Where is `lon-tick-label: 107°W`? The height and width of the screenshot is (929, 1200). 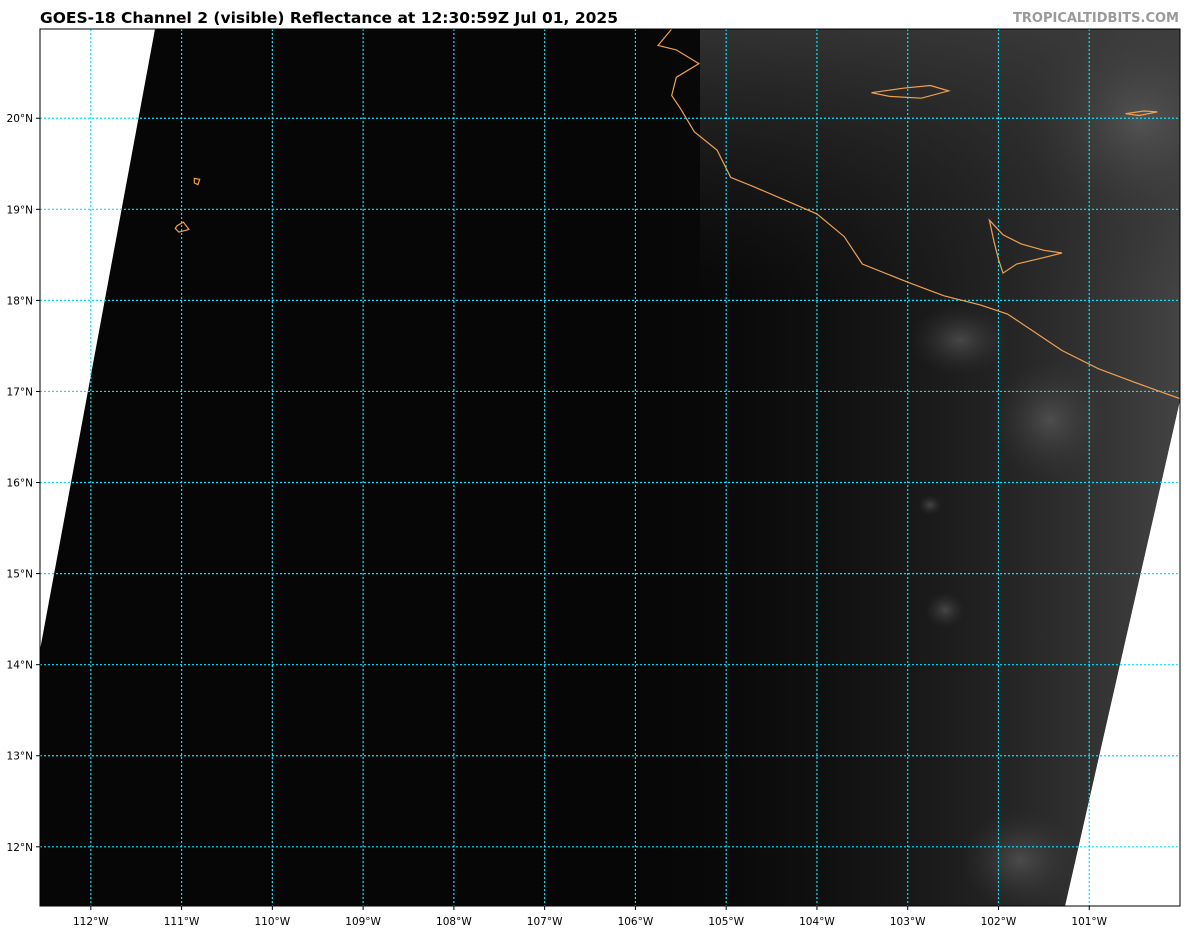 lon-tick-label: 107°W is located at coordinates (545, 922).